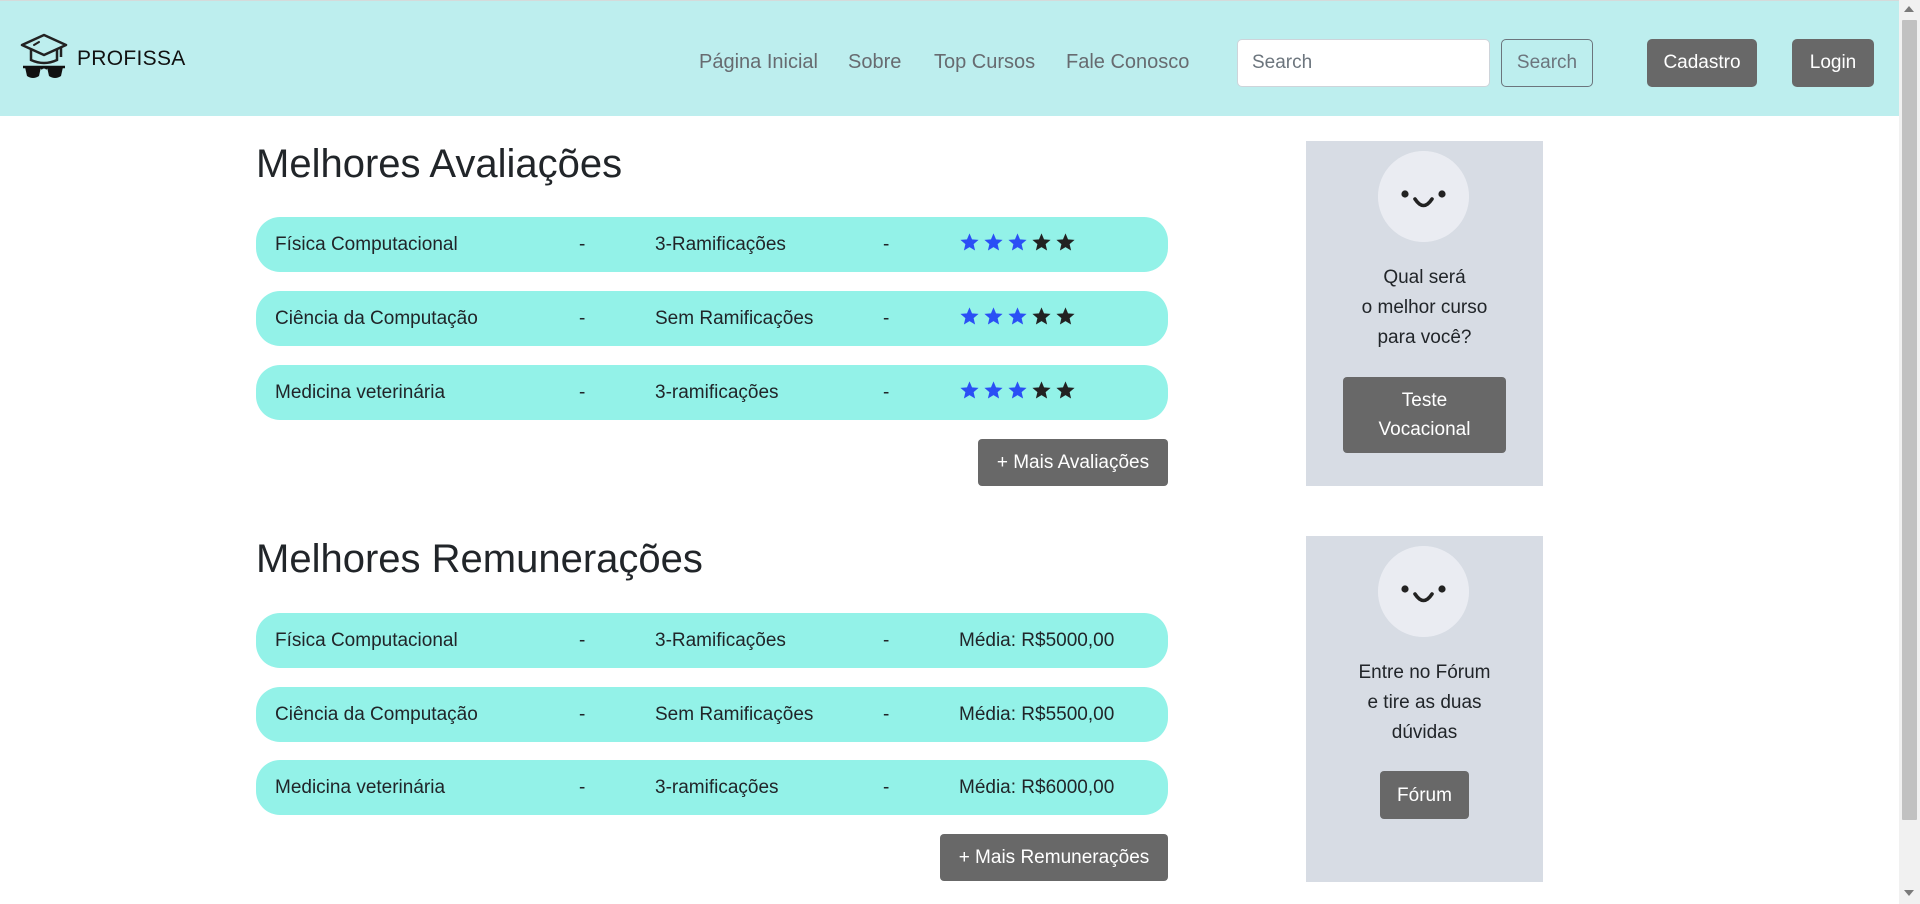  Describe the element at coordinates (984, 62) in the screenshot. I see `nav-link-top-courses: Top Cursos` at that location.